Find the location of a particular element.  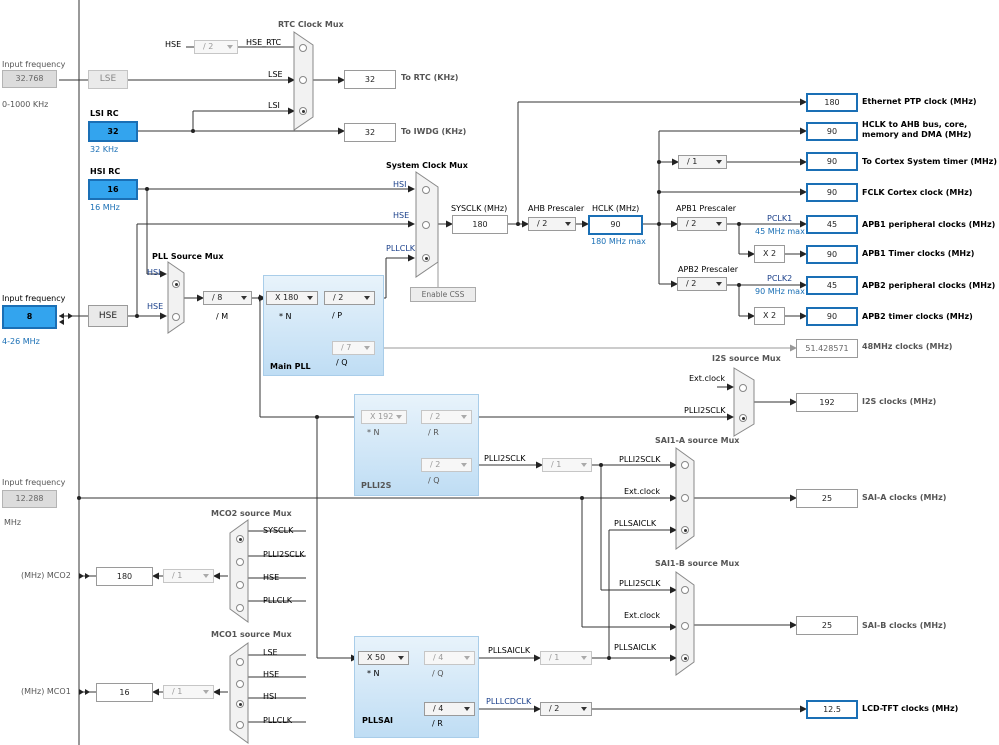

output-i2s-label: I2S clocks (MHz) is located at coordinates (899, 401).